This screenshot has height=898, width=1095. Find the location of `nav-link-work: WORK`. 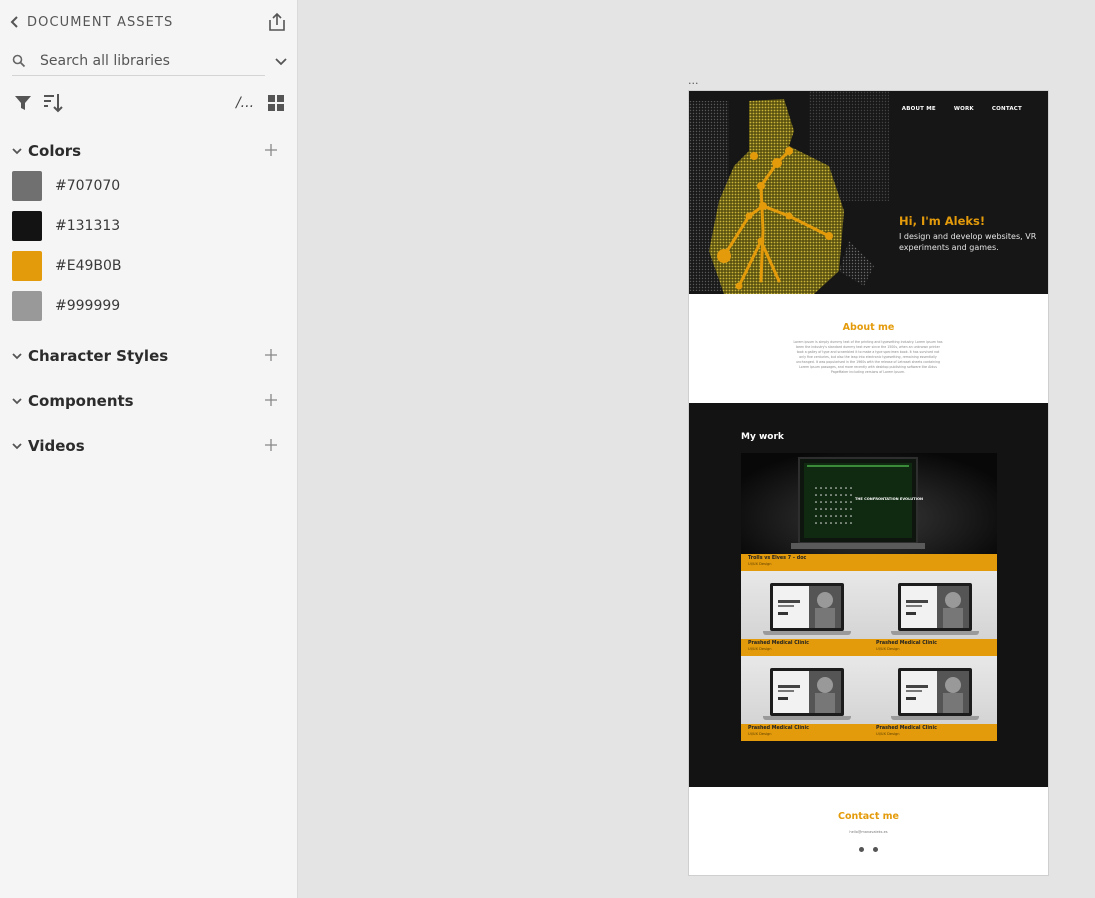

nav-link-work: WORK is located at coordinates (964, 109).